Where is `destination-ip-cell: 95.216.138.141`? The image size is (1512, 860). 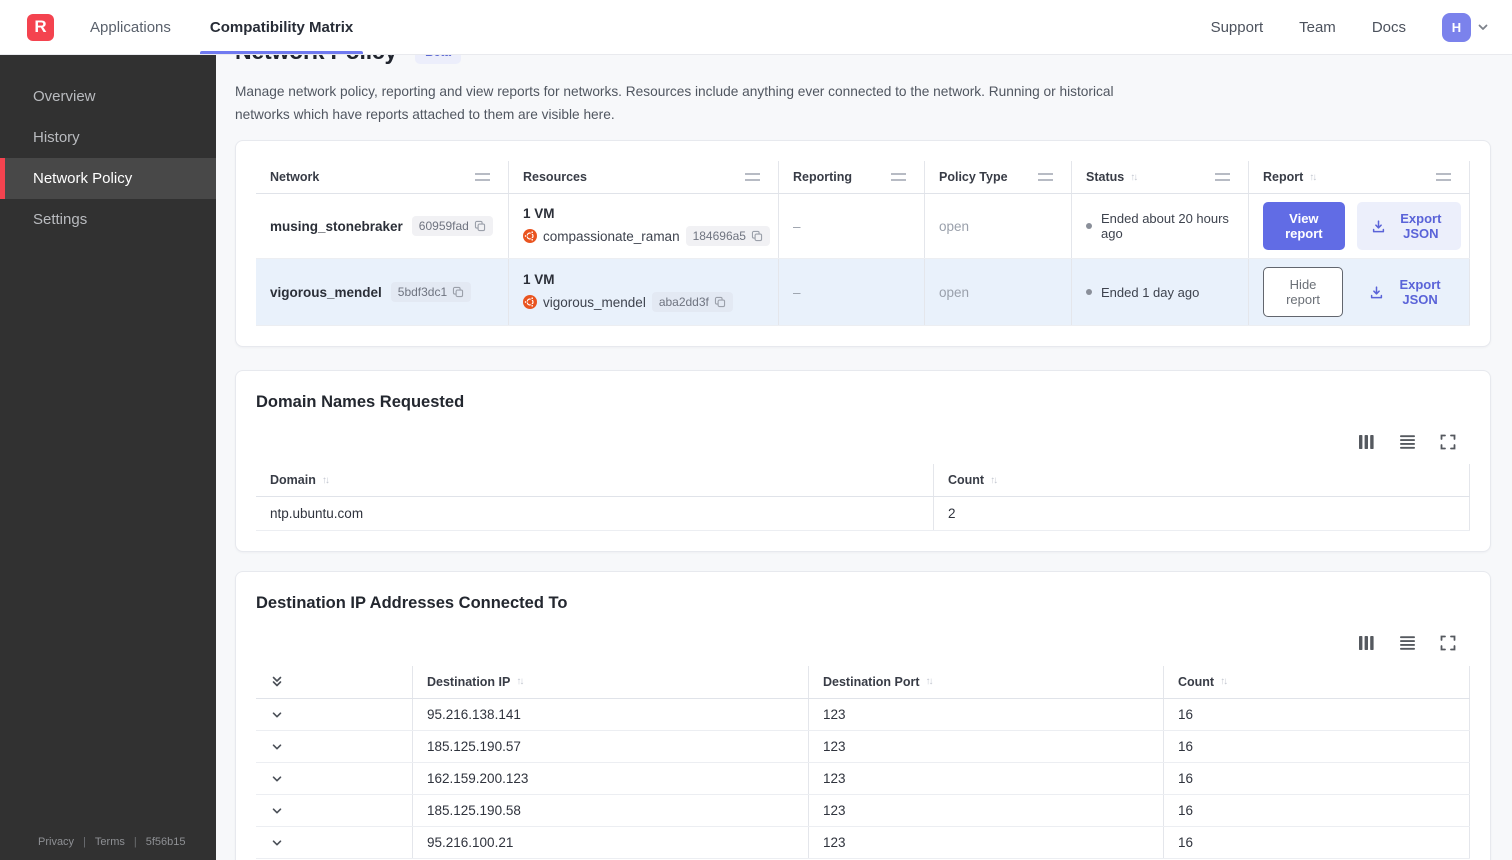
destination-ip-cell: 95.216.138.141 is located at coordinates (610, 715).